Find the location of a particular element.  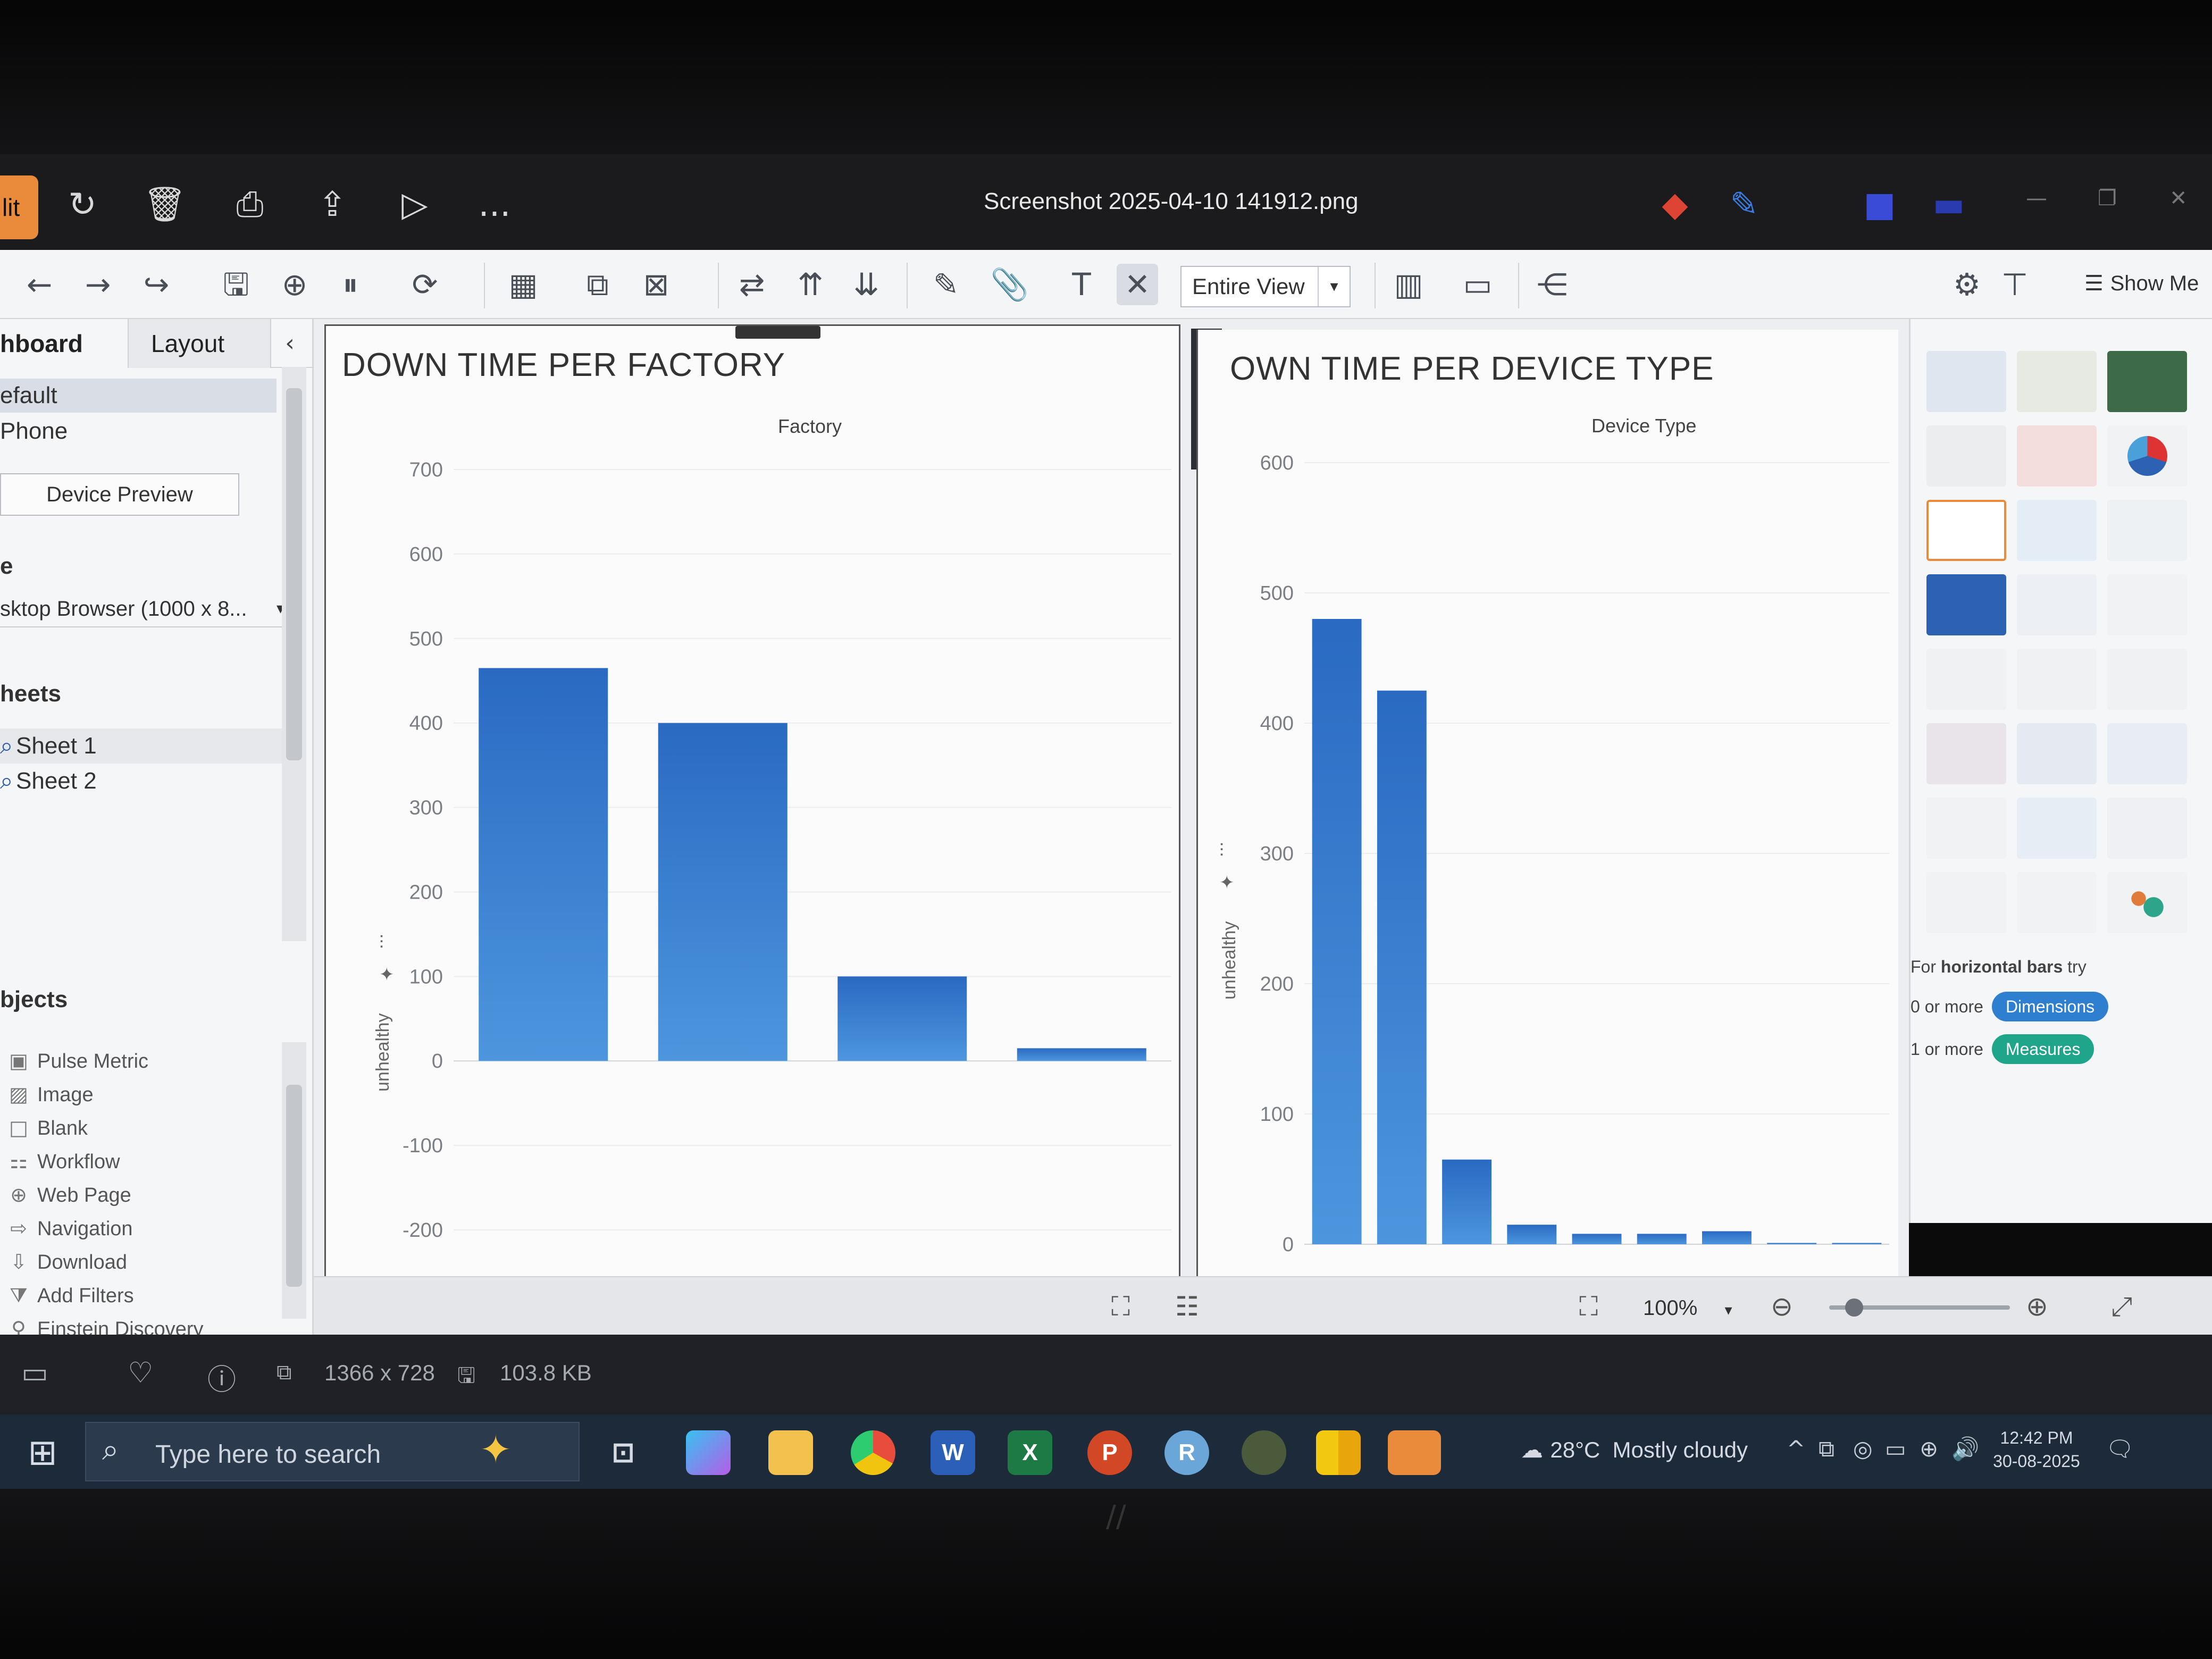

app-icon is located at coordinates (1264, 1452).